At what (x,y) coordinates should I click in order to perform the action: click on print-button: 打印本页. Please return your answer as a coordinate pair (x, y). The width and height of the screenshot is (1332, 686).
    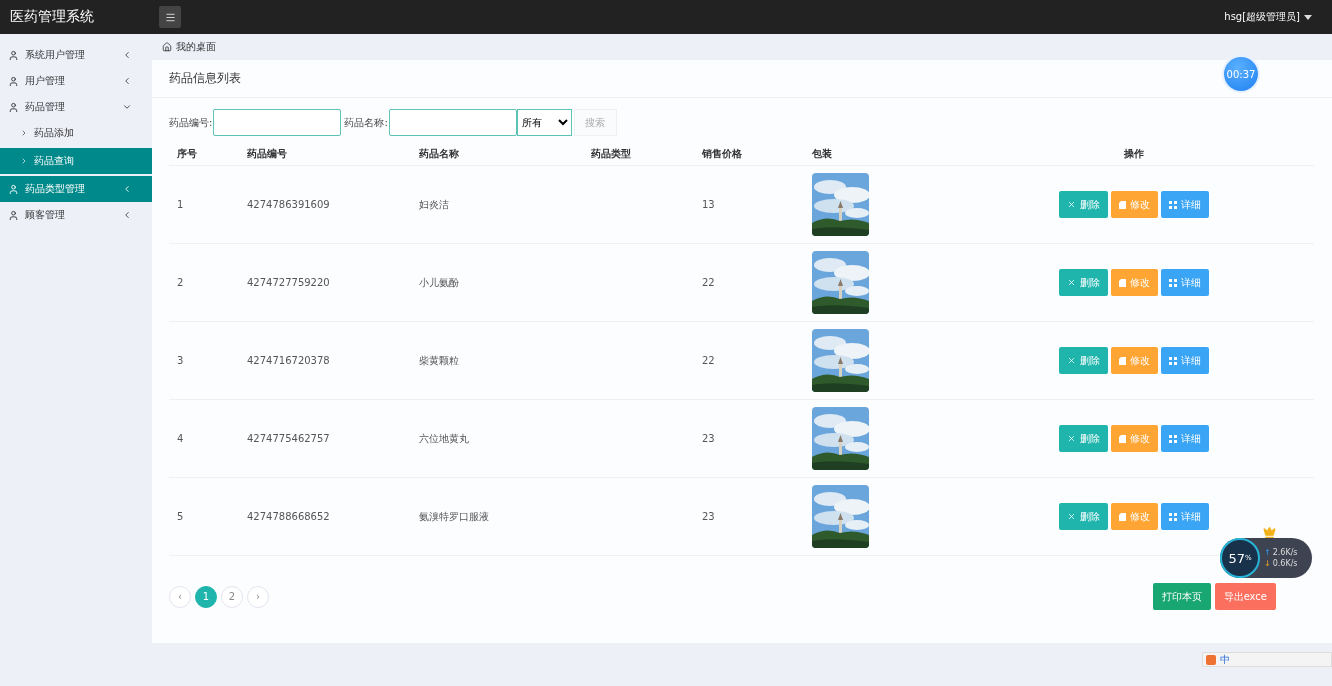
    Looking at the image, I should click on (1181, 596).